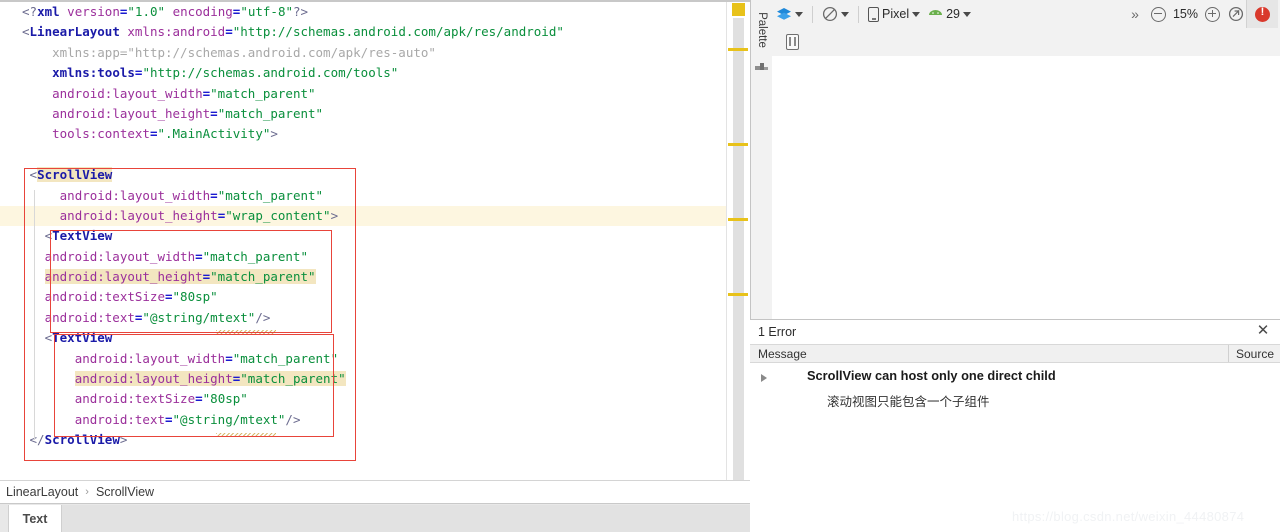 This screenshot has width=1280, height=532. I want to click on error-icon, so click(1262, 14).